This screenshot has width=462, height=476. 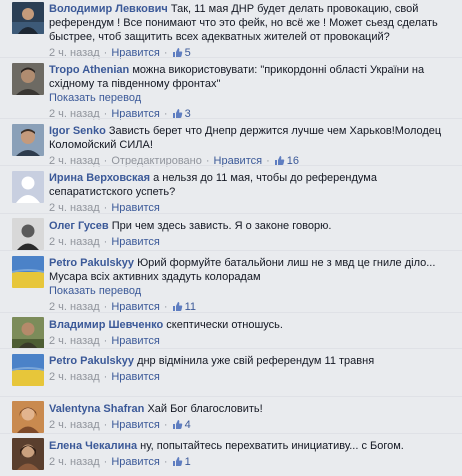 I want to click on comment-text: скептически отношусь., so click(x=224, y=325).